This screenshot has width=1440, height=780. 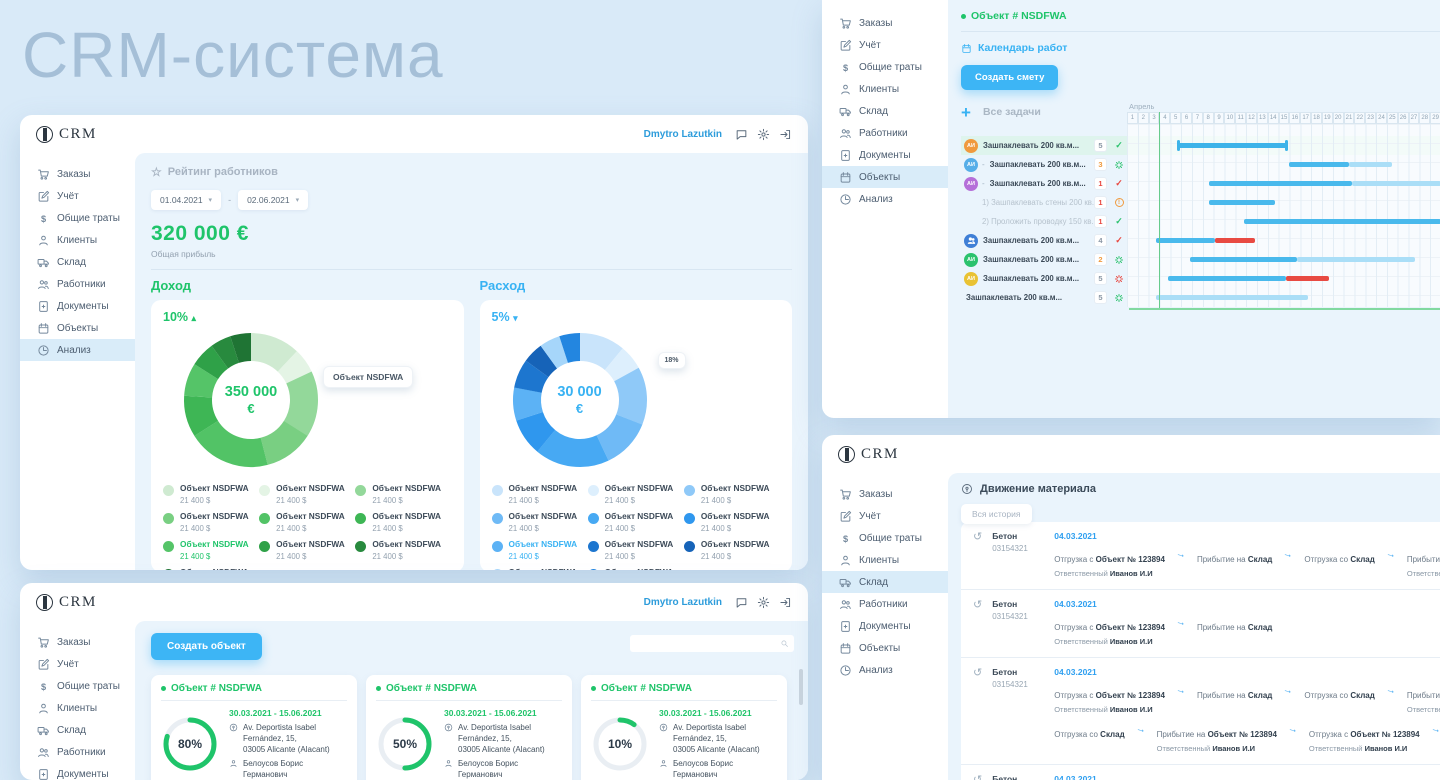 I want to click on work-calendar-link: Календарь работ, so click(x=1200, y=48).